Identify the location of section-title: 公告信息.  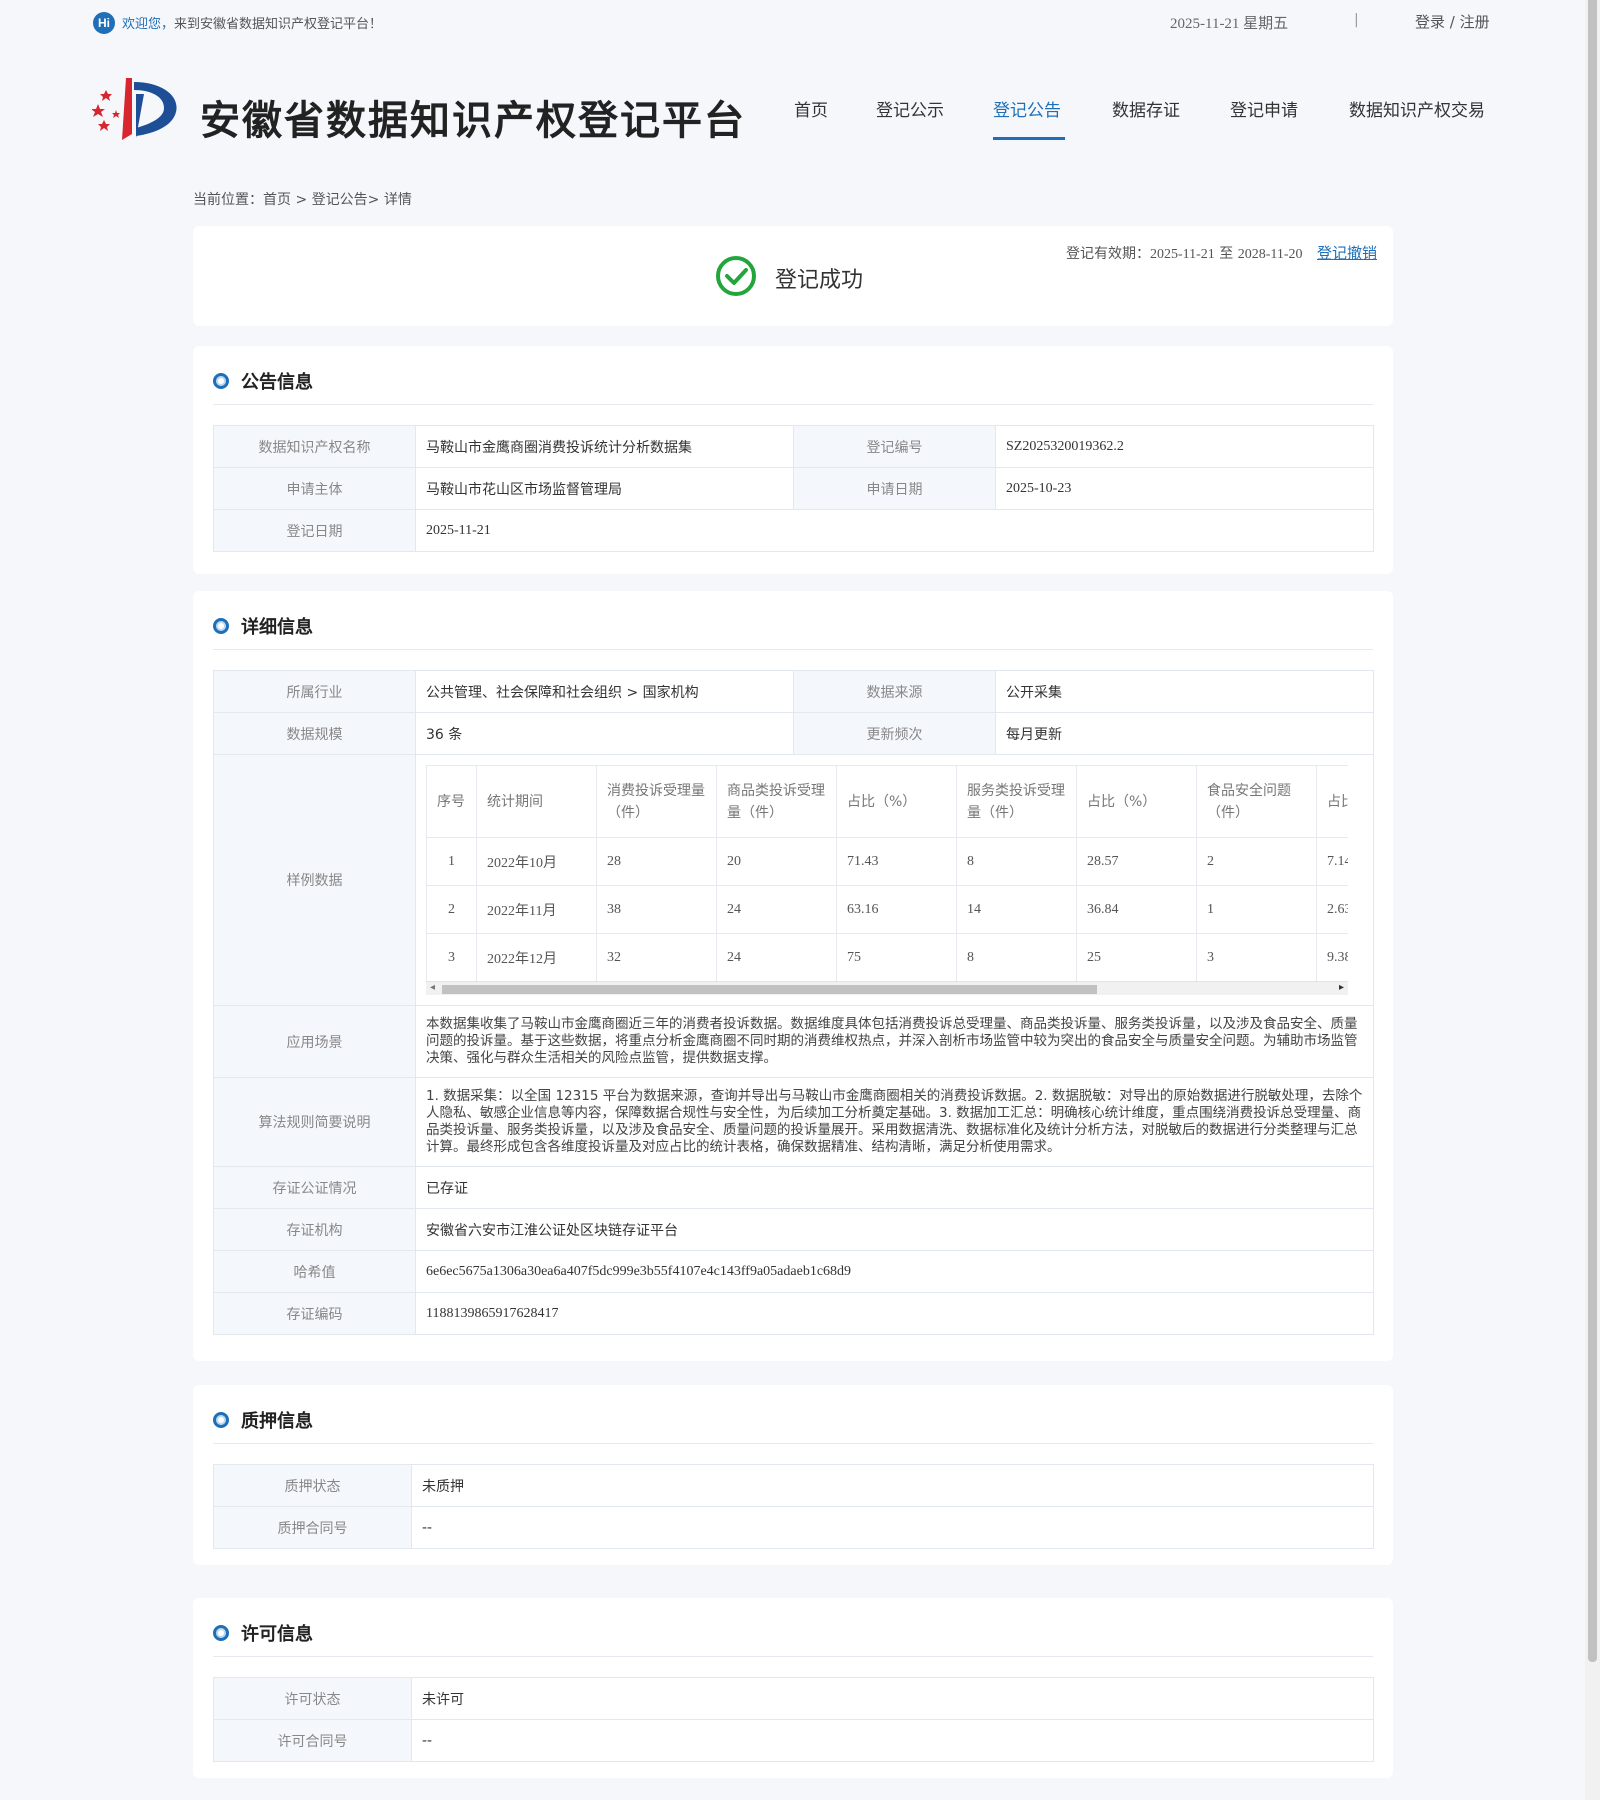
(277, 382).